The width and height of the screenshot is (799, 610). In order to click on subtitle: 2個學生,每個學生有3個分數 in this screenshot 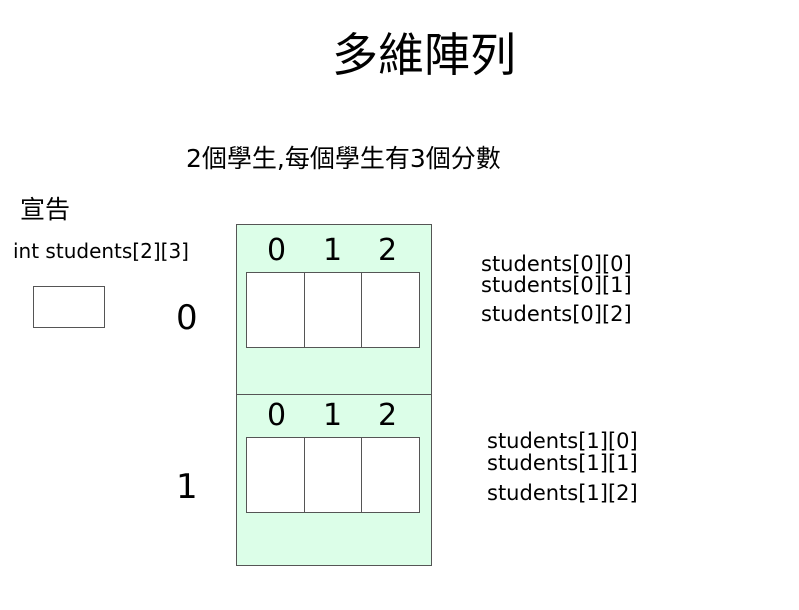, I will do `click(343, 158)`.